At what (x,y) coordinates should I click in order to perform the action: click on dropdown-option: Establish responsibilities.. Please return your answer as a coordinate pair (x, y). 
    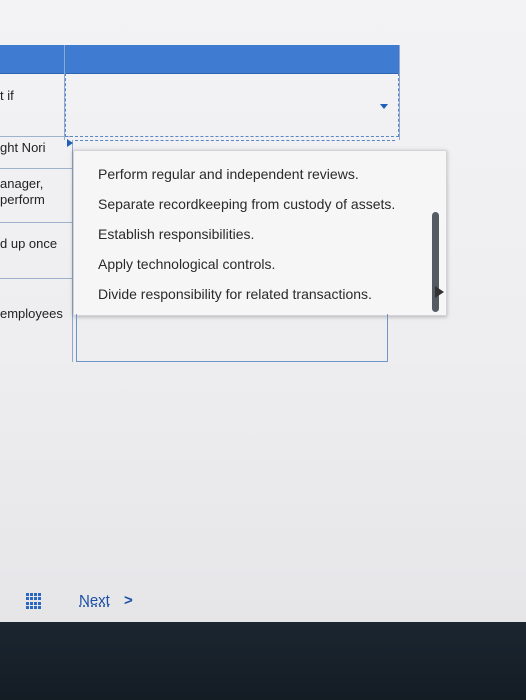
    Looking at the image, I should click on (176, 234).